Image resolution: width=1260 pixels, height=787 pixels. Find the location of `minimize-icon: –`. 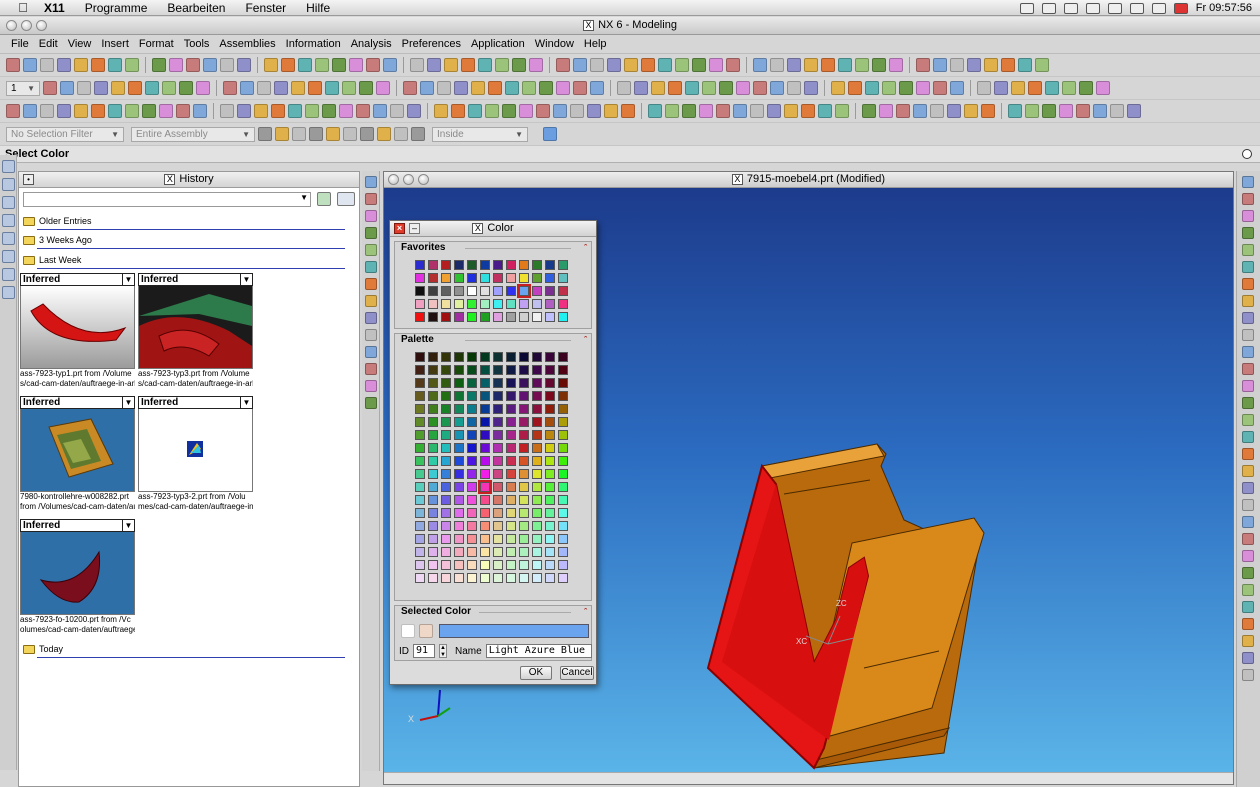

minimize-icon: – is located at coordinates (414, 228).